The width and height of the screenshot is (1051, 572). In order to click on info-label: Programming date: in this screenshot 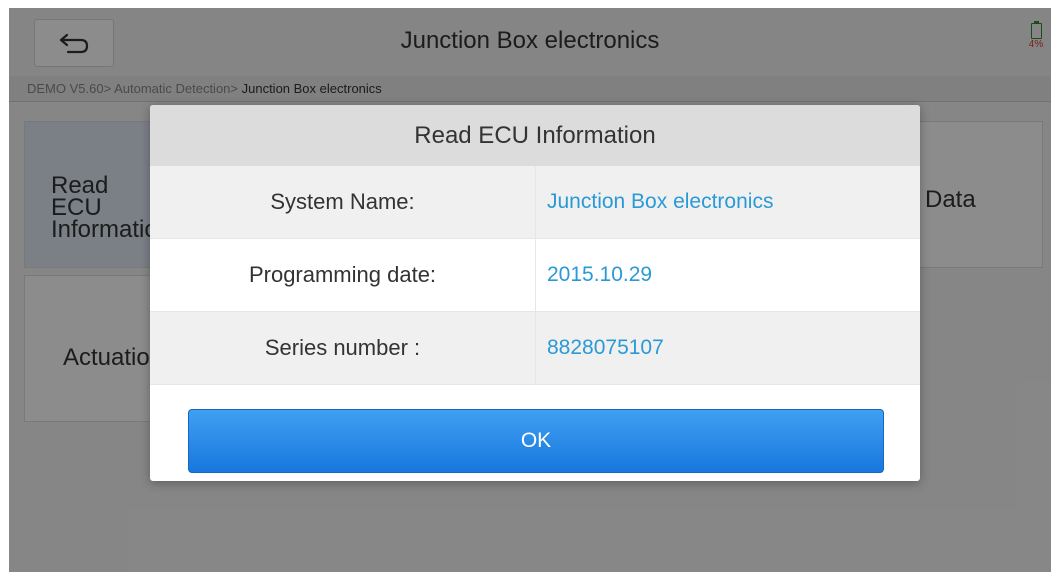, I will do `click(343, 275)`.